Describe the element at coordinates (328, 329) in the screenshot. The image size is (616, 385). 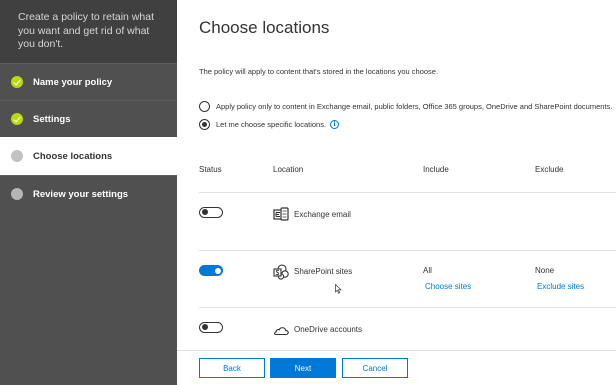
I see `location-name: OneDrive accounts` at that location.